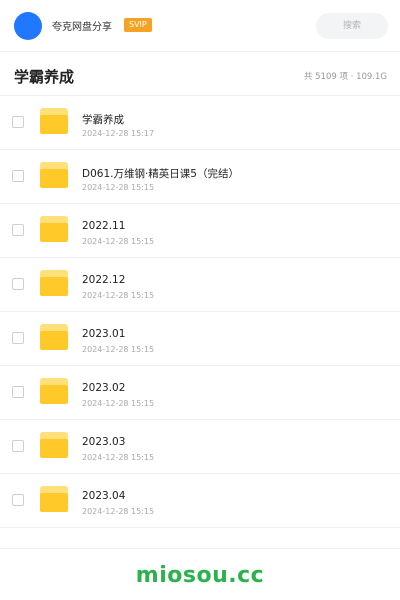 The width and height of the screenshot is (400, 600). Describe the element at coordinates (200, 501) in the screenshot. I see `list-item: 2023.04 2024-12-28 15:15` at that location.